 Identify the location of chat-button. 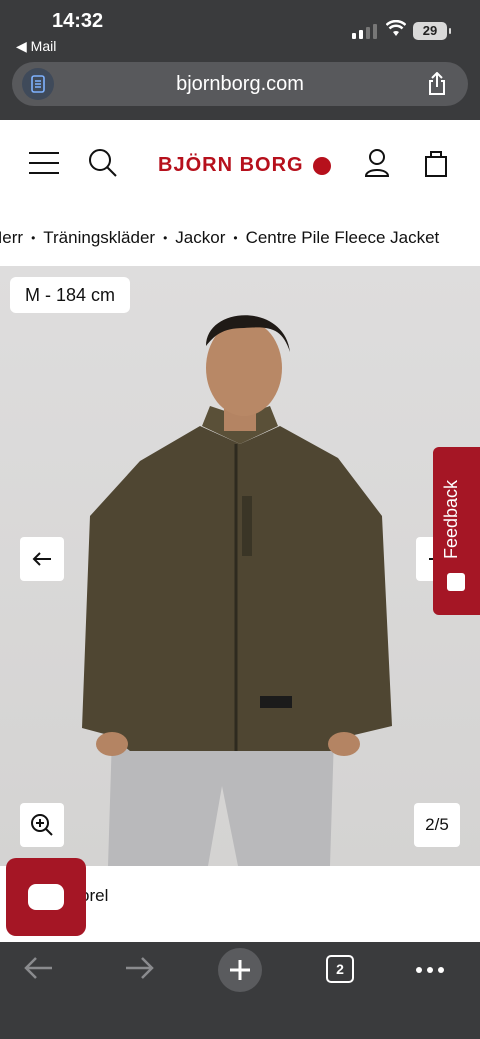
(46, 897).